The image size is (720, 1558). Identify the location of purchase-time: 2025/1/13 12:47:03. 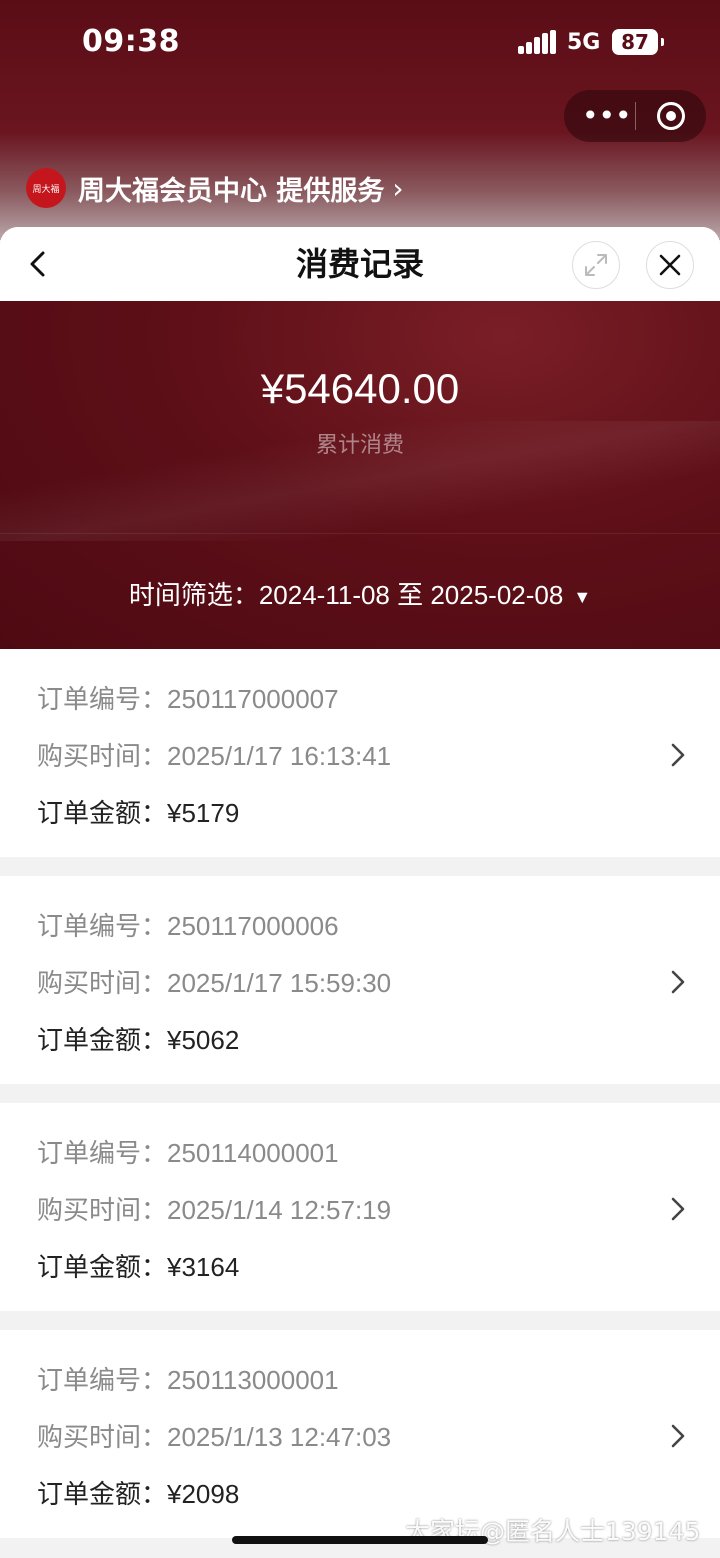
(279, 1437).